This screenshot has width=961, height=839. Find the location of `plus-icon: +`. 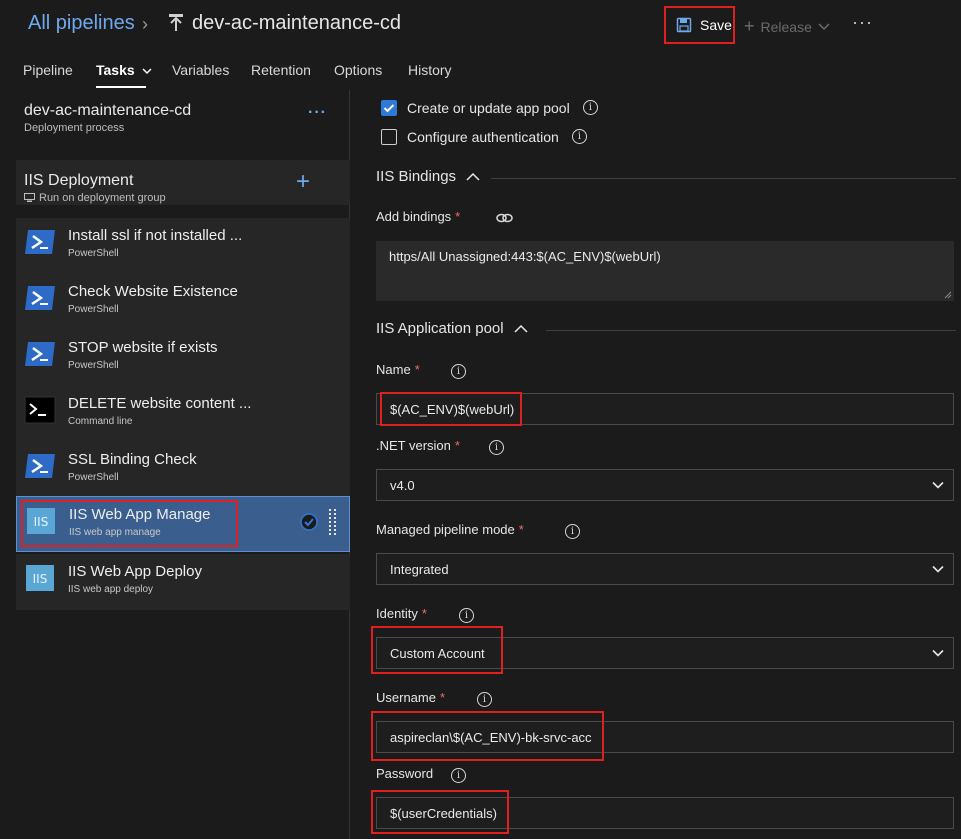

plus-icon: + is located at coordinates (749, 26).